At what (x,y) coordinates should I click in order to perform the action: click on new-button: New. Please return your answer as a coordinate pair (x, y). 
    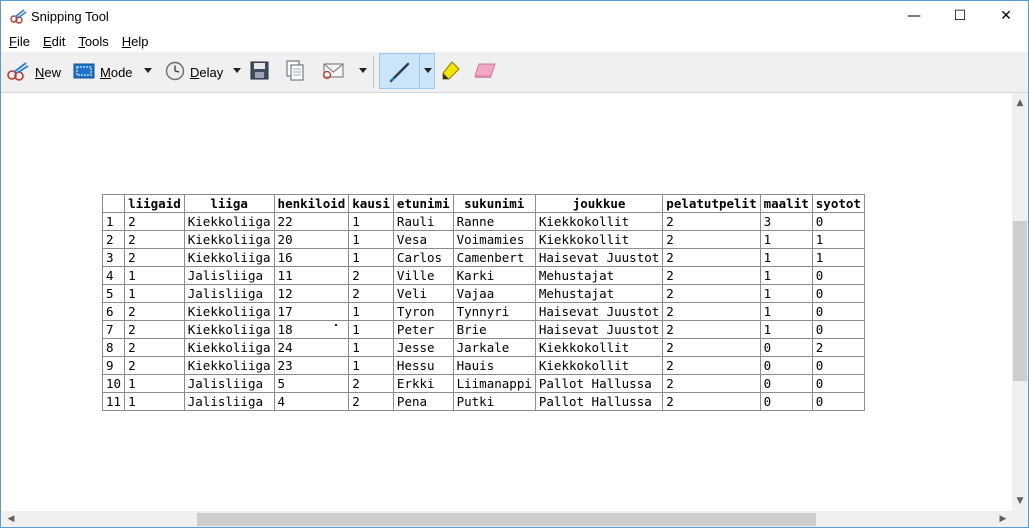
    Looking at the image, I should click on (33, 72).